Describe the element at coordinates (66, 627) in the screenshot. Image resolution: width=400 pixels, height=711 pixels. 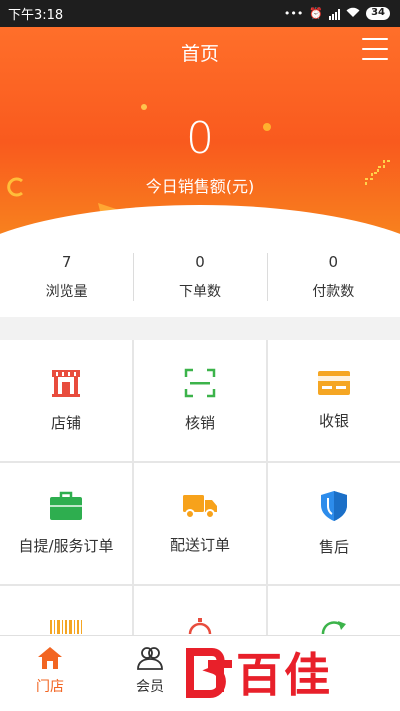
I see `barcode-icon` at that location.